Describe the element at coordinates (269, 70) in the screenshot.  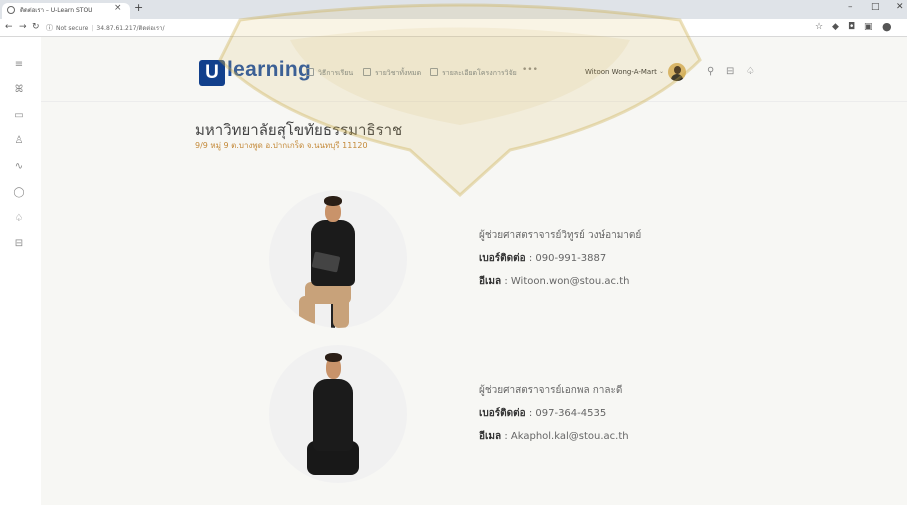
I see `logo-text: learning` at that location.